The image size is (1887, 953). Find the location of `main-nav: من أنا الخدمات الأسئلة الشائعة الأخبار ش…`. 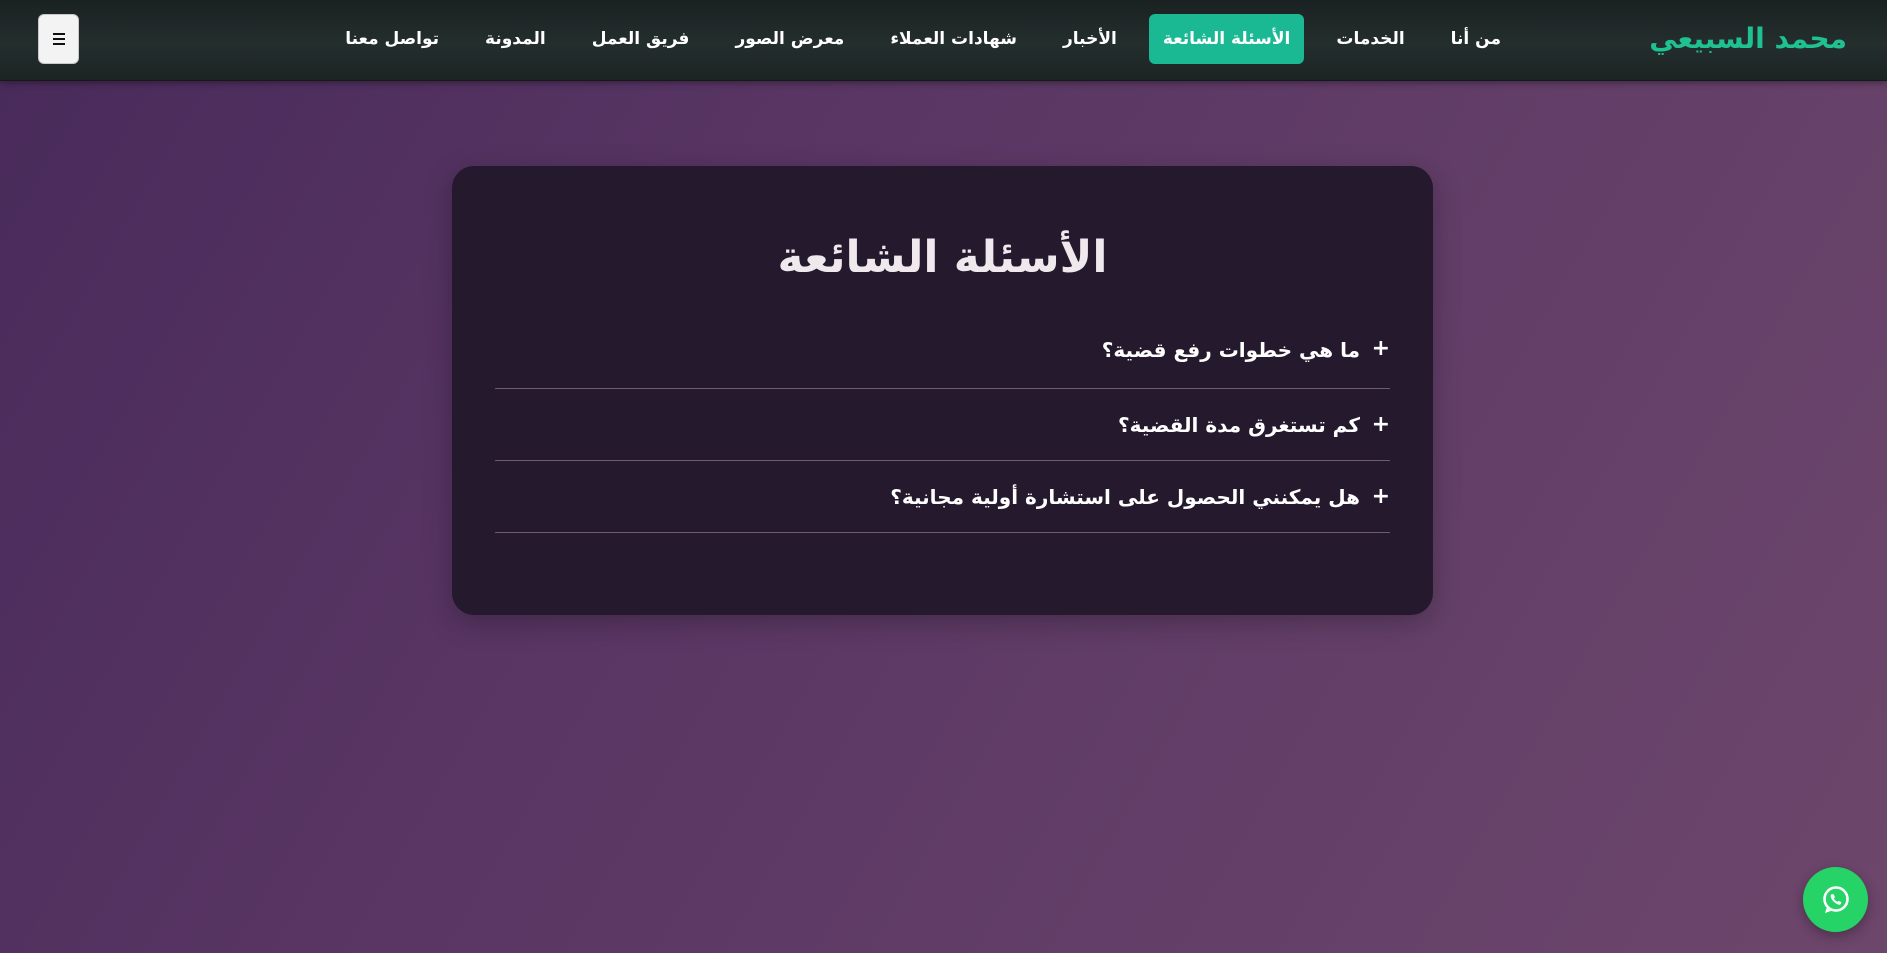

main-nav: من أنا الخدمات الأسئلة الشائعة الأخبار ش… is located at coordinates (923, 39).